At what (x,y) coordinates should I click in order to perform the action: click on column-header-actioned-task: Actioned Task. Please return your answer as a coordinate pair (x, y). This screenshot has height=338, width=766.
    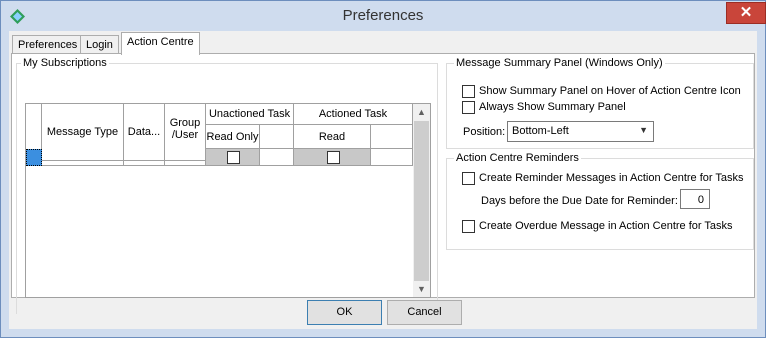
    Looking at the image, I should click on (353, 114).